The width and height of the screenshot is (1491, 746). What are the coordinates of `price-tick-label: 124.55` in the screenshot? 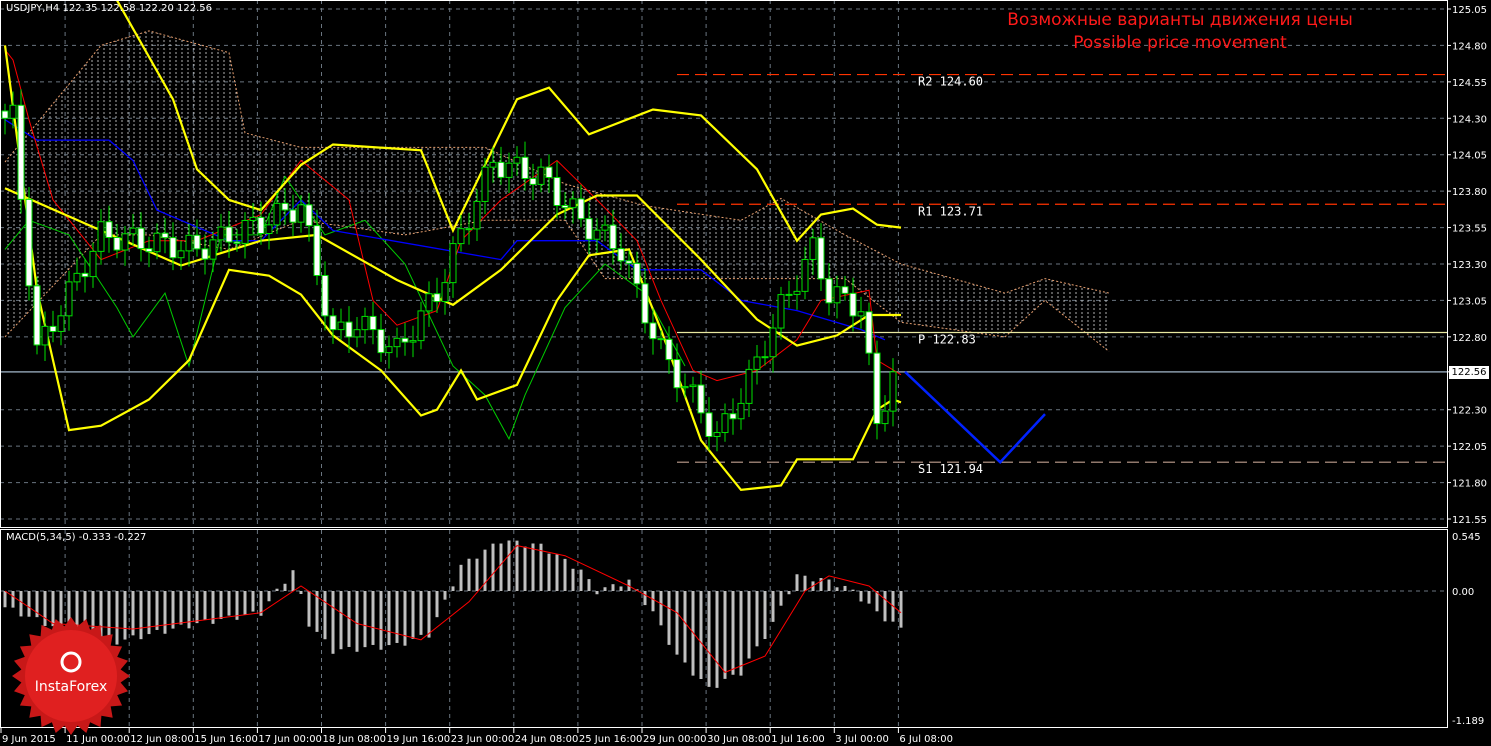 It's located at (1469, 83).